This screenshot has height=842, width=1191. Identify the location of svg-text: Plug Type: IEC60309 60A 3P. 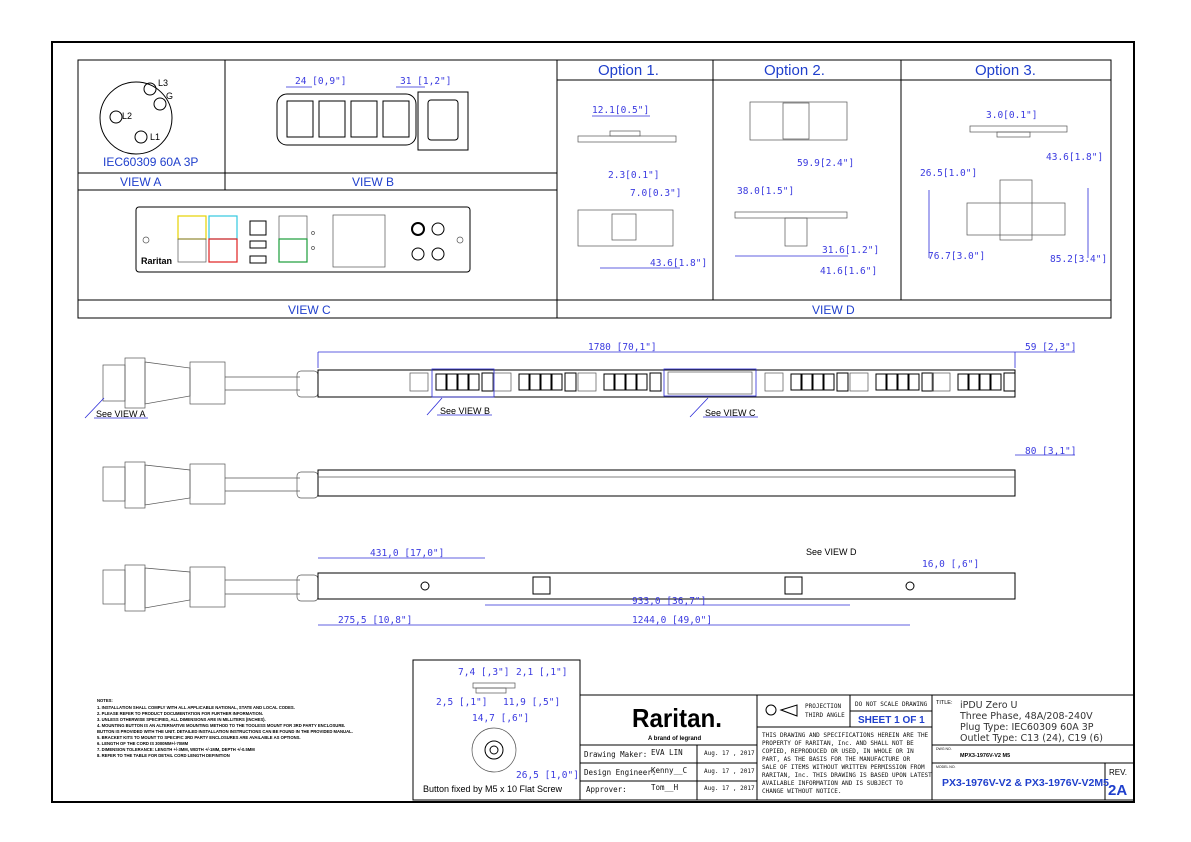
(1027, 727).